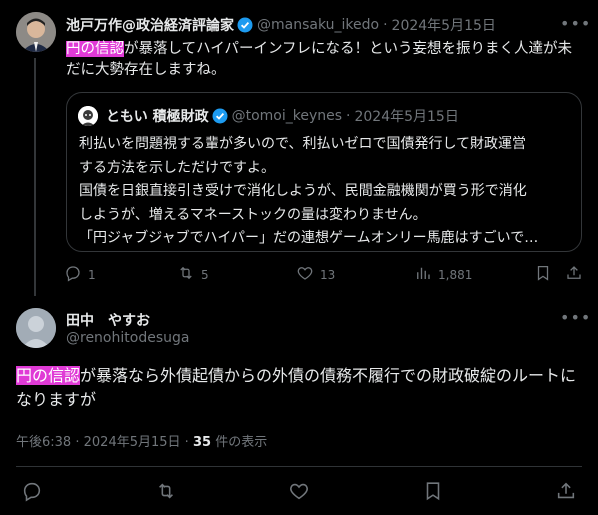 The height and width of the screenshot is (515, 598). I want to click on quoted-text-line: しようが、増えるマネーストックの量は変わりません。, so click(253, 214).